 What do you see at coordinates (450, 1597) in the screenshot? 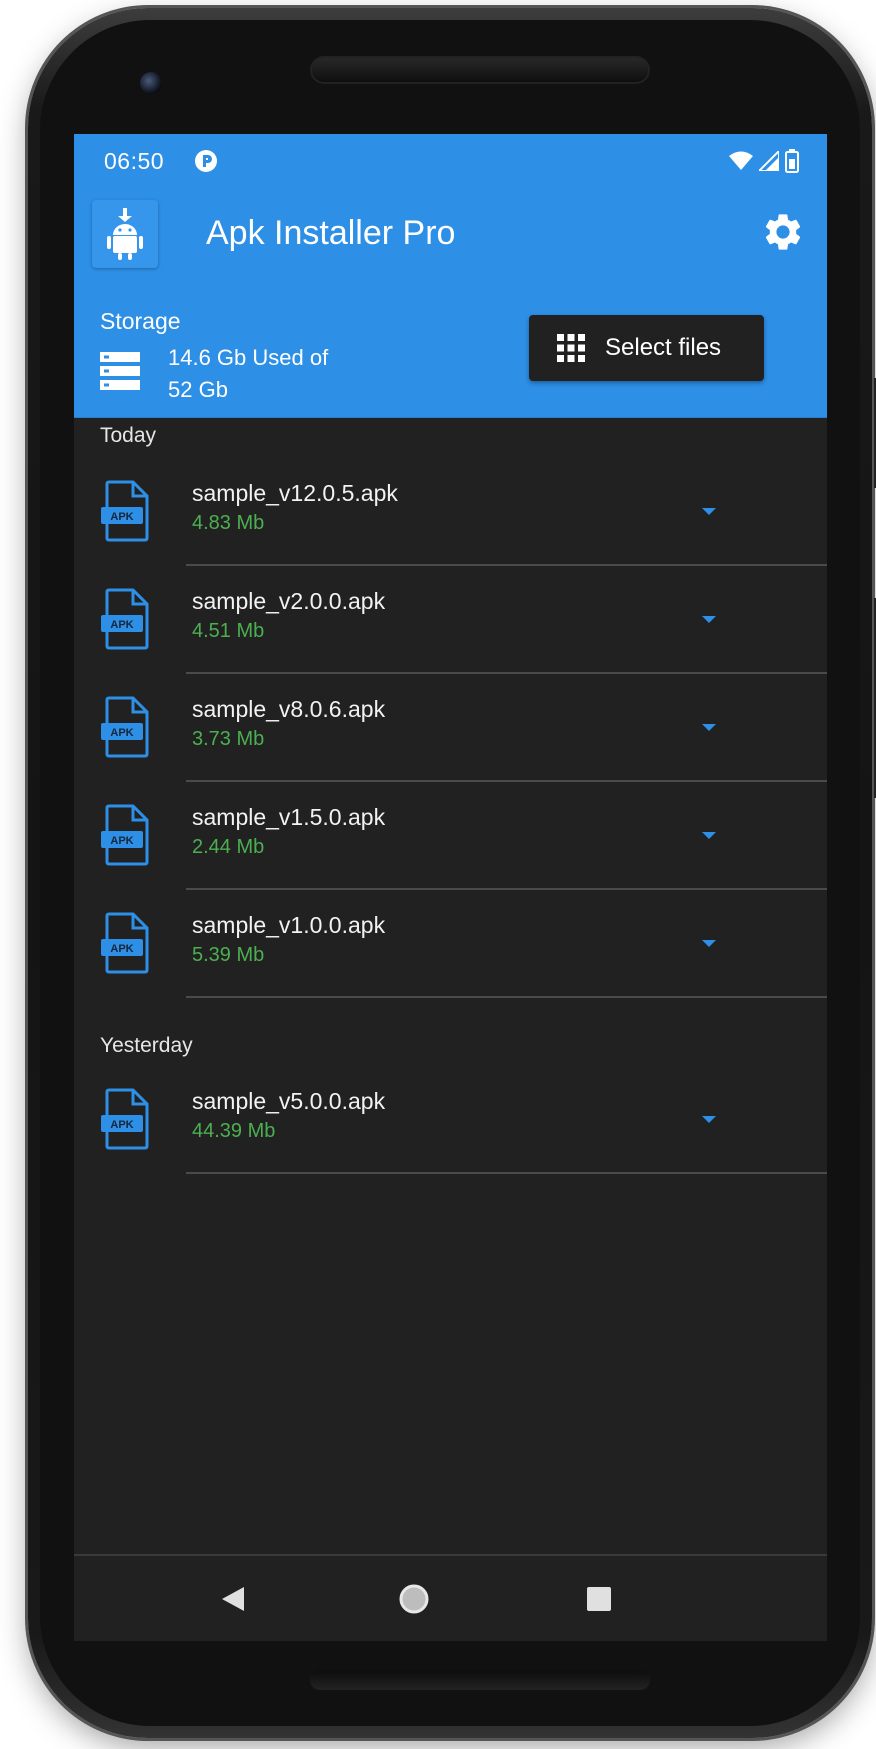
I see `navigation-bar` at bounding box center [450, 1597].